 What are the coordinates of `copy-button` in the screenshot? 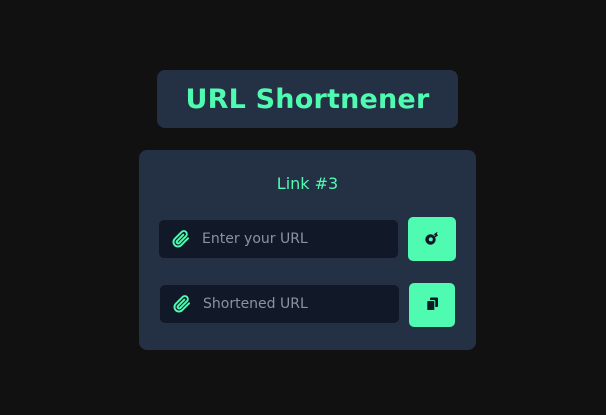 It's located at (432, 305).